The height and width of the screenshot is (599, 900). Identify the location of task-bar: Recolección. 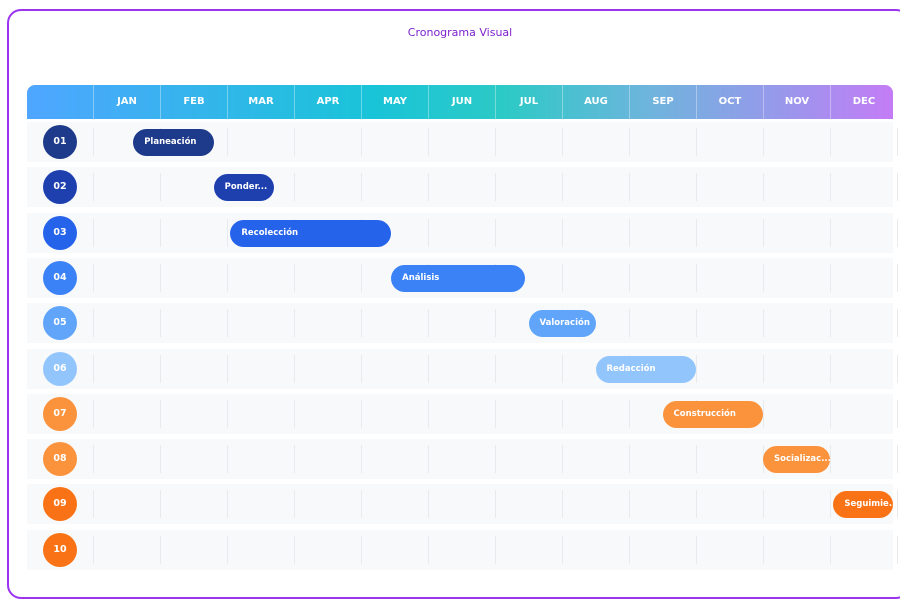
(311, 233).